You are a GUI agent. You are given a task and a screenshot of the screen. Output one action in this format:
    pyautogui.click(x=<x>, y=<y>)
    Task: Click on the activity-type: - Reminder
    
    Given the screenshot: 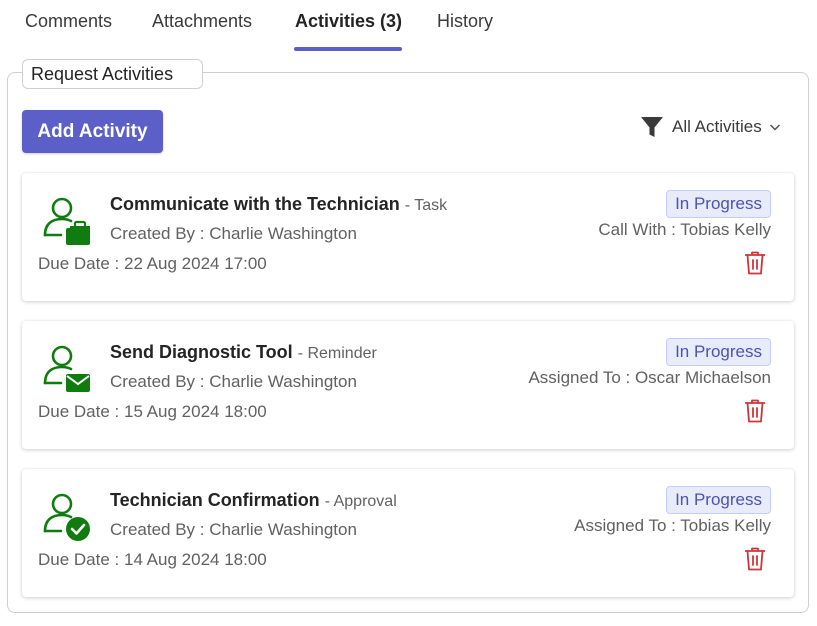 What is the action you would take?
    pyautogui.click(x=337, y=353)
    